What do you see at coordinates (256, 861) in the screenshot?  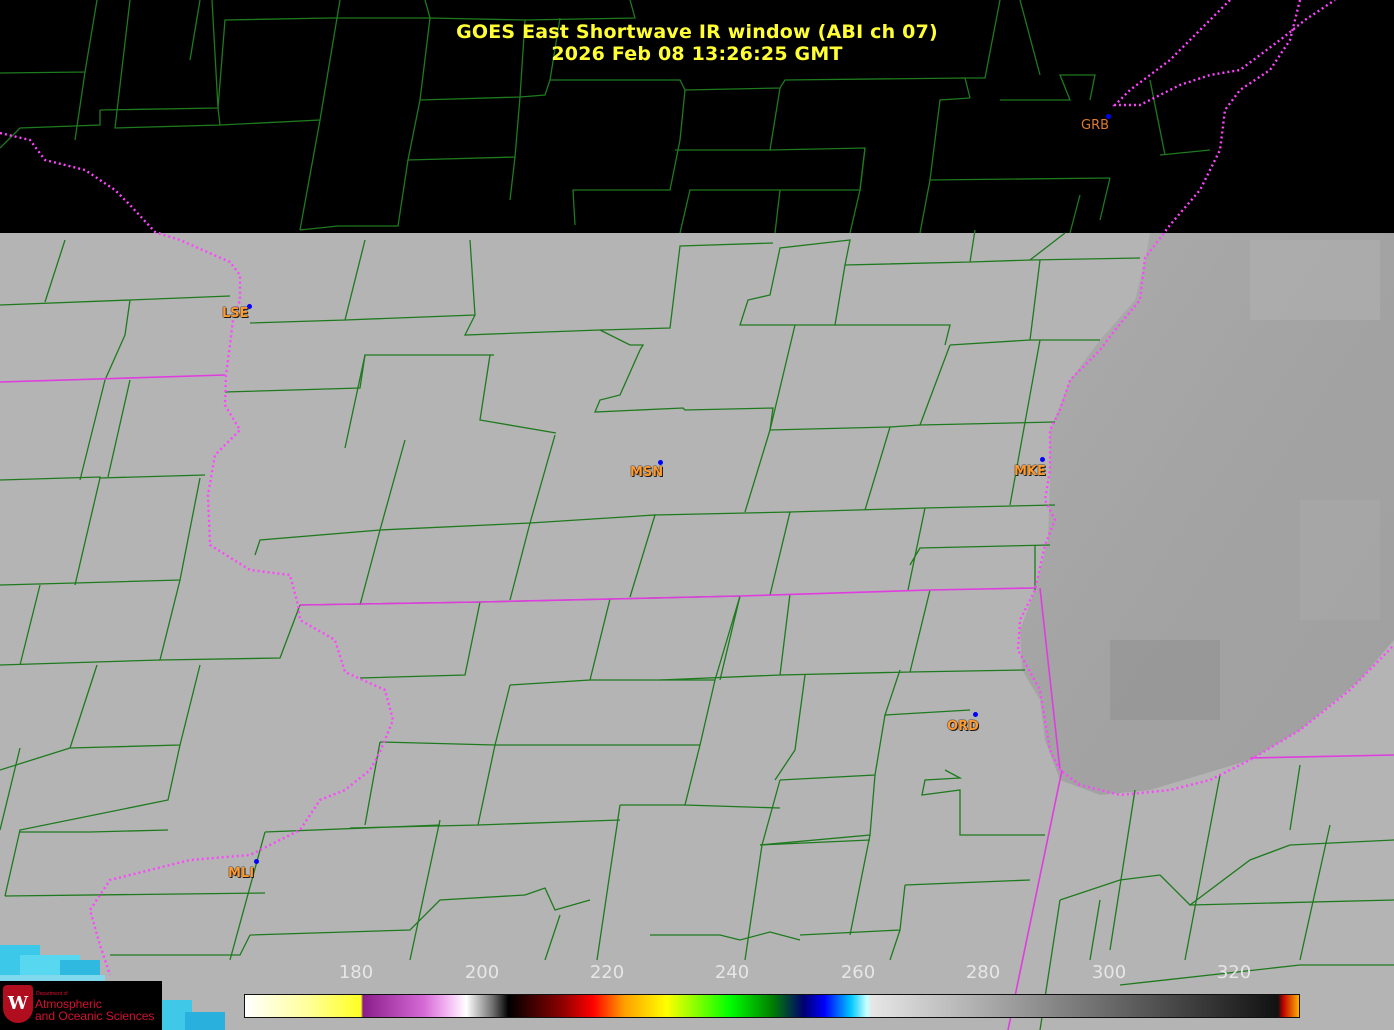 I see `mli-station-dot` at bounding box center [256, 861].